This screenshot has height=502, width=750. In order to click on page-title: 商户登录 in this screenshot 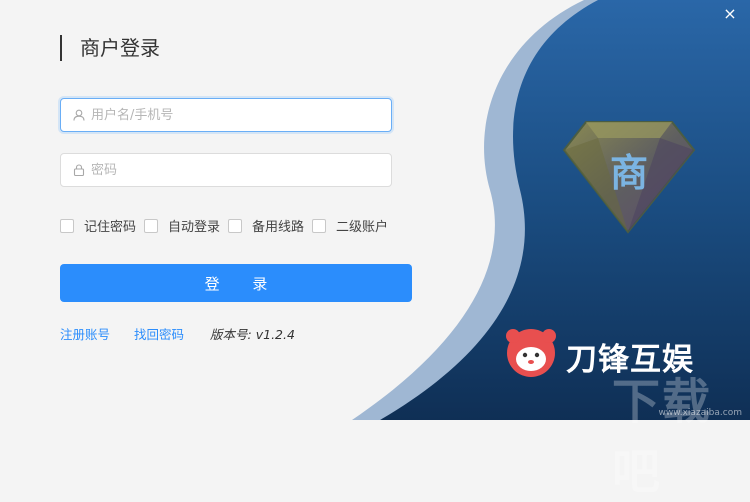, I will do `click(120, 48)`.